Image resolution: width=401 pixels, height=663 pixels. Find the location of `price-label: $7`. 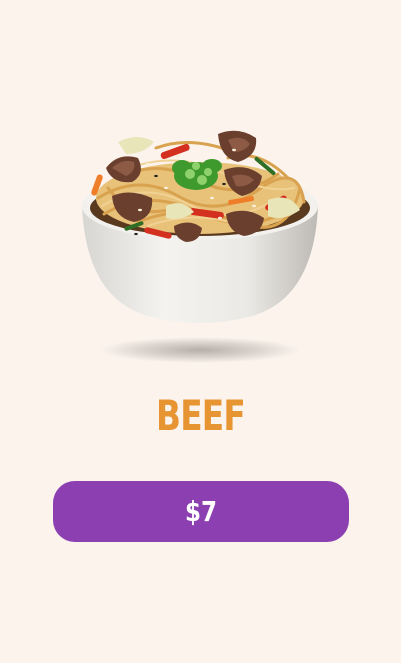

price-label: $7 is located at coordinates (201, 511).